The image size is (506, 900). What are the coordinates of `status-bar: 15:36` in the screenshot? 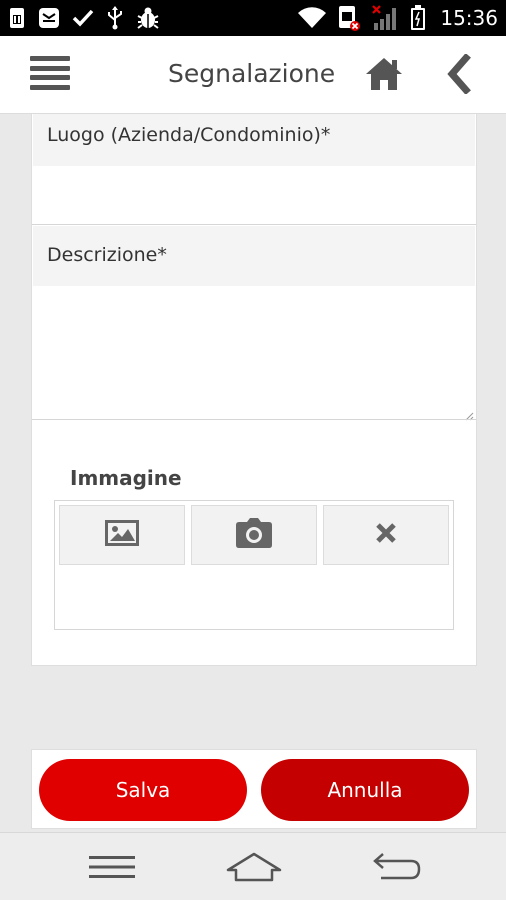 It's located at (253, 18).